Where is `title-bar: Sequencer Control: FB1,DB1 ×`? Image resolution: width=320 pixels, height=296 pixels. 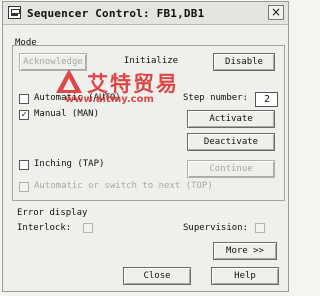
title-bar: Sequencer Control: FB1,DB1 × is located at coordinates (145, 13).